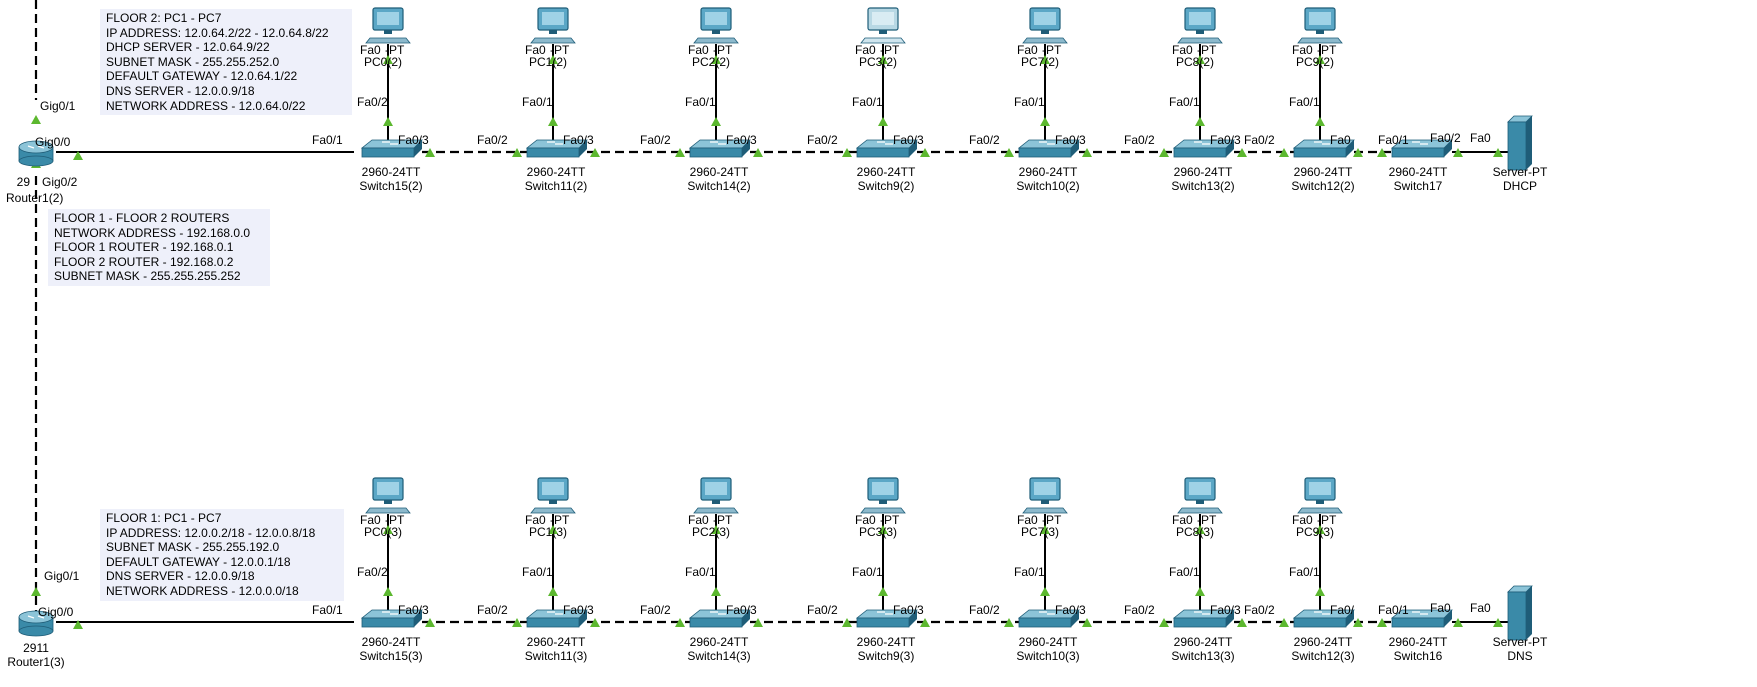 The height and width of the screenshot is (687, 1757). I want to click on router-port-label: Gig0/0, so click(53, 142).